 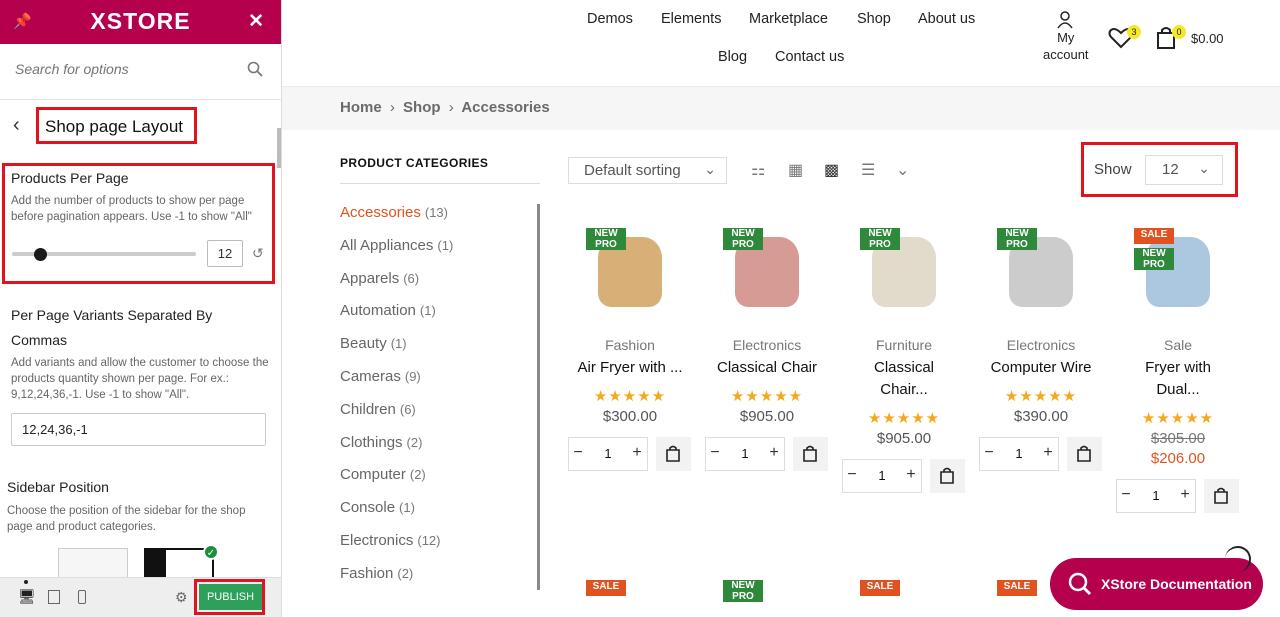 I want to click on grid-3-view-icon: ▦, so click(x=795, y=170).